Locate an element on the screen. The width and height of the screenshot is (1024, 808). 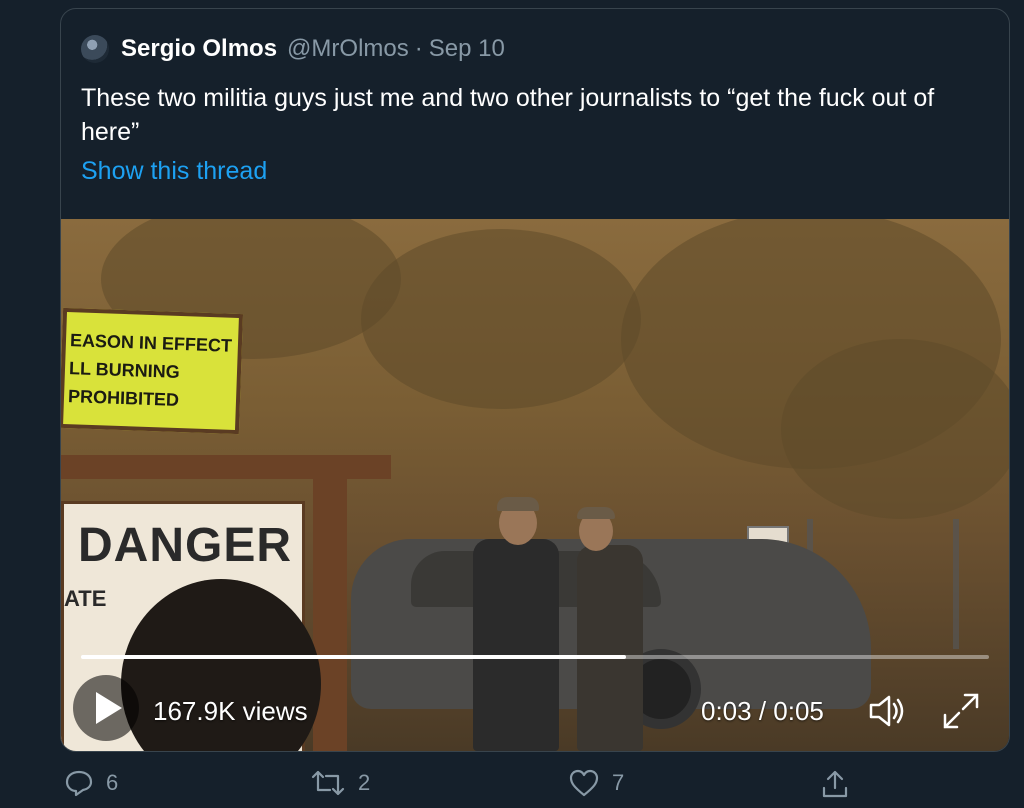
show-thread-link: Show this thread is located at coordinates (174, 171).